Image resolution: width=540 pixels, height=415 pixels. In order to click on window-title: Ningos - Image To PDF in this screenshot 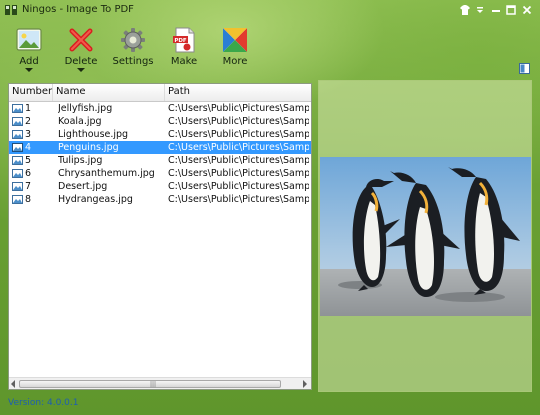, I will do `click(78, 9)`.